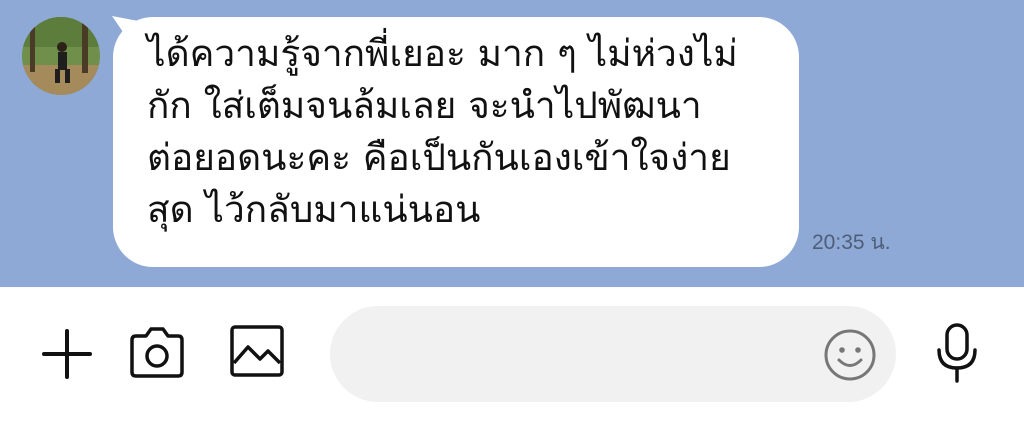 This screenshot has height=427, width=1024. I want to click on image-icon, so click(257, 351).